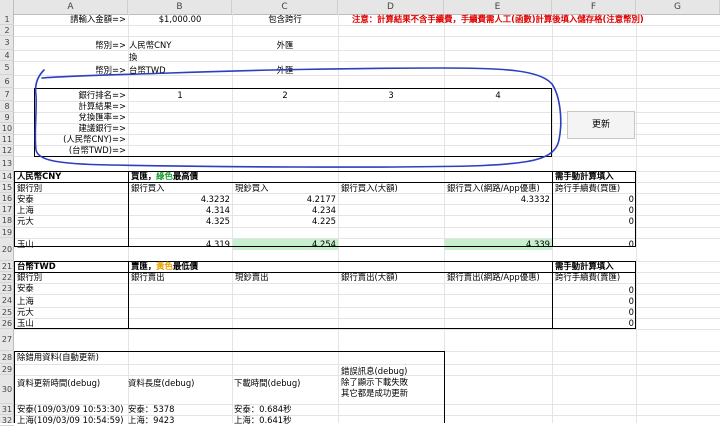 The height and width of the screenshot is (426, 720). What do you see at coordinates (263, 420) in the screenshot?
I see `debug-row-download: 上海：0.641秒` at bounding box center [263, 420].